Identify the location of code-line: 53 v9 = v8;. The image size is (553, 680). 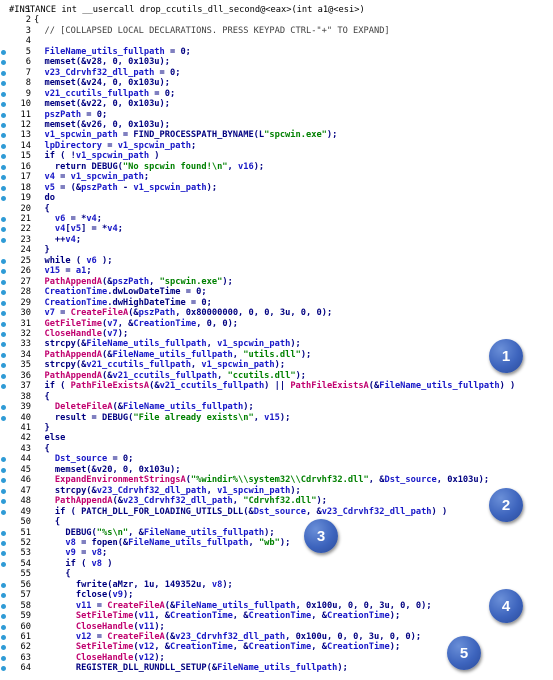
(276, 553).